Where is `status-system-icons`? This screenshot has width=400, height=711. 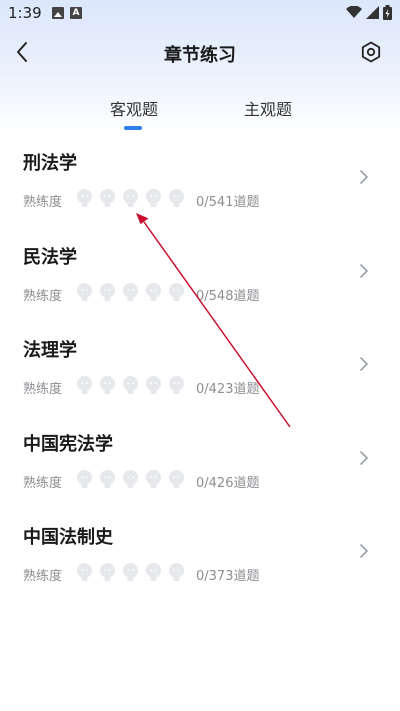
status-system-icons is located at coordinates (369, 12).